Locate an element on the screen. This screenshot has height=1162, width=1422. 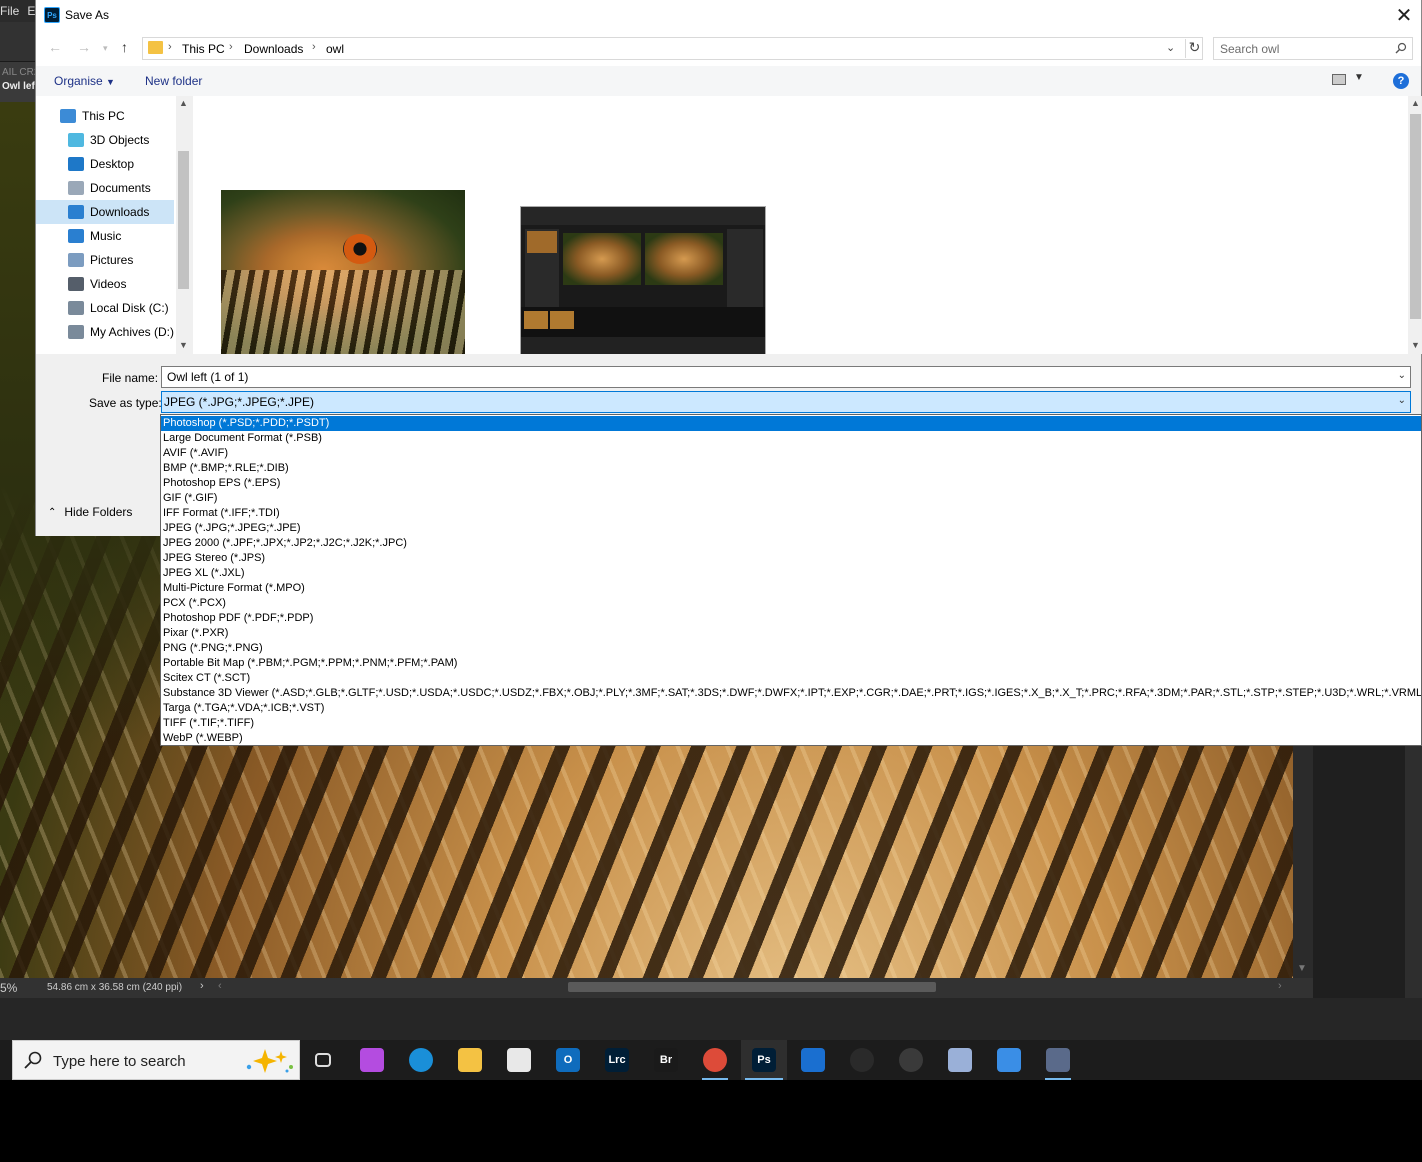
scroll-right-icon: › is located at coordinates (1280, 986).